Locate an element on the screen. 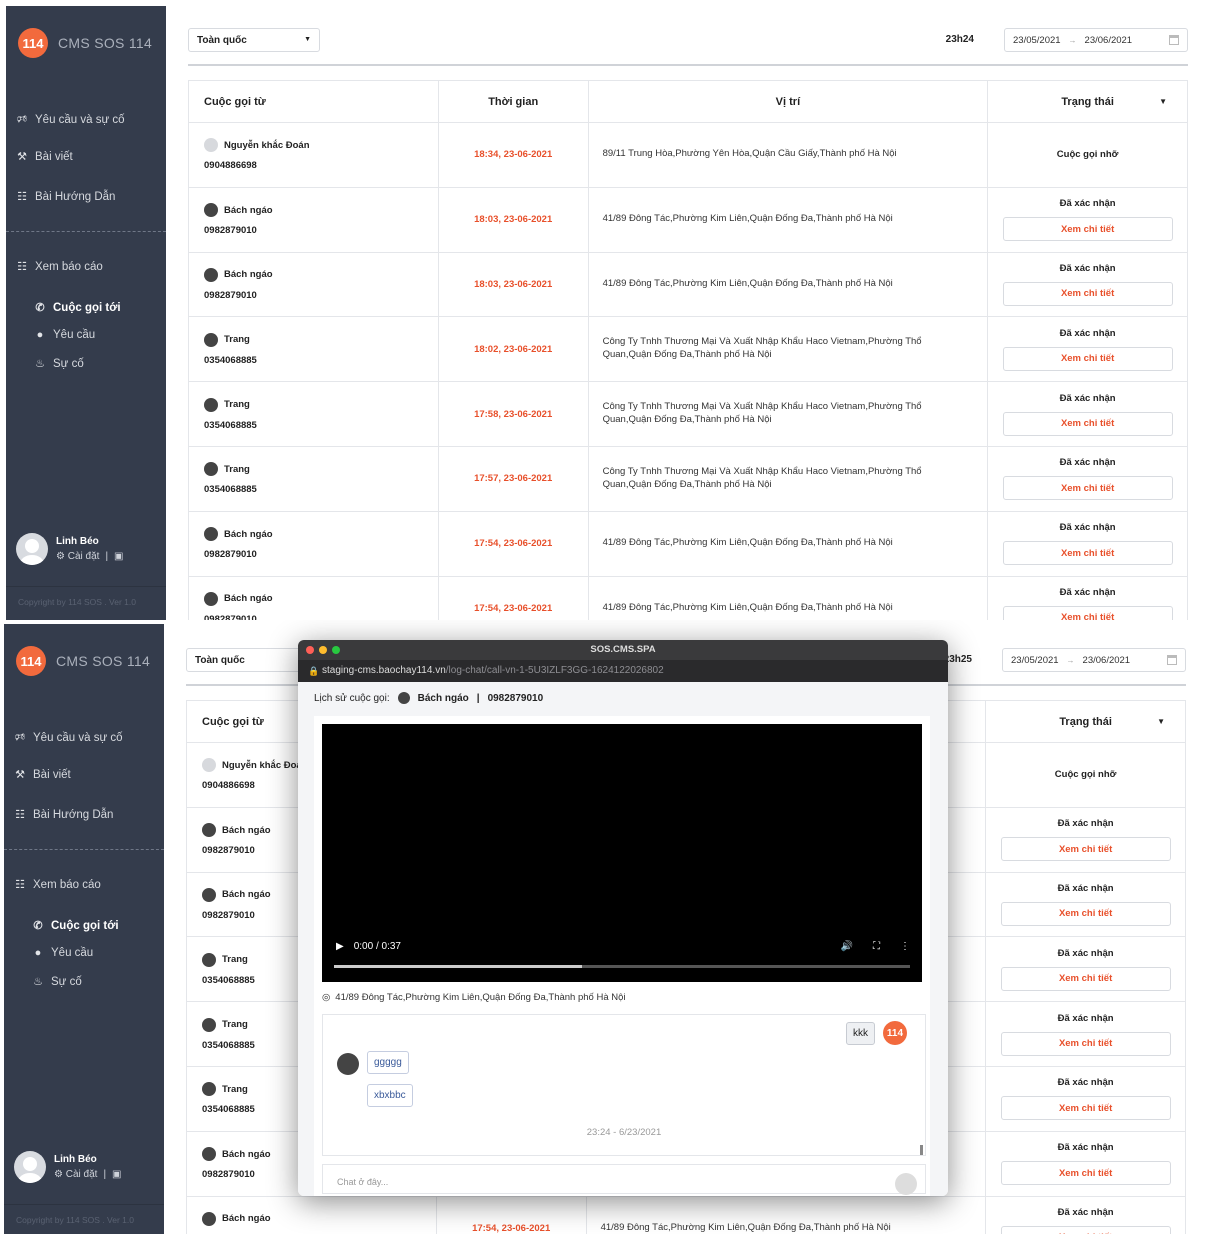  arrow-right-icon: → is located at coordinates (1072, 40).